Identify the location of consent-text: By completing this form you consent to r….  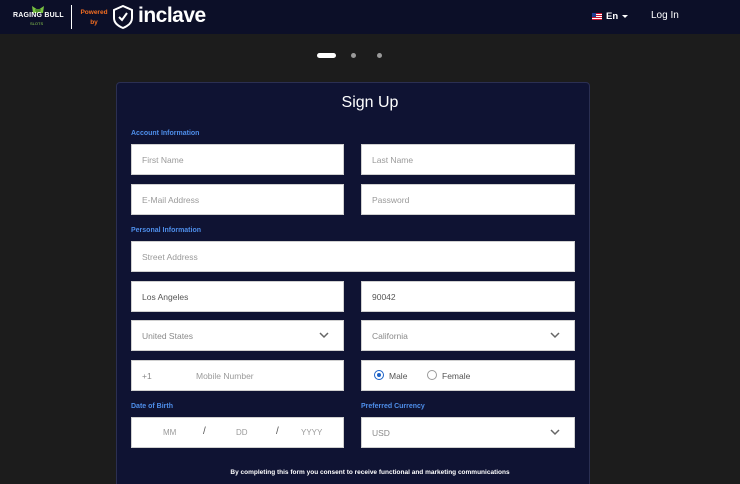
(370, 472).